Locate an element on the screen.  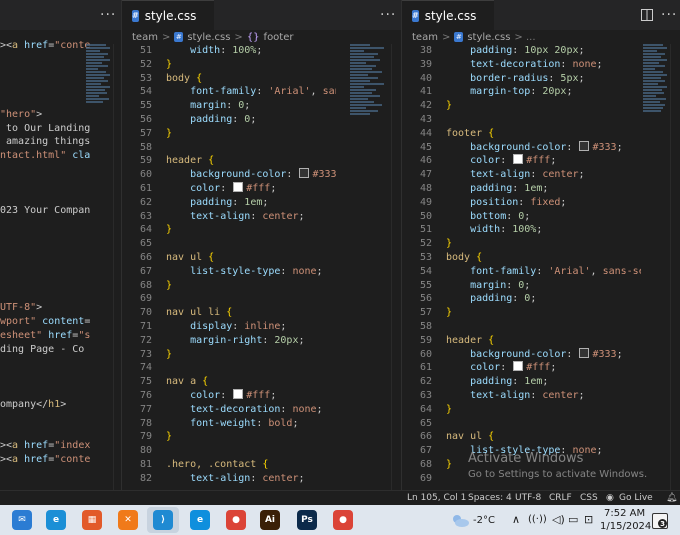
code-line: 60 background-color: #333; is located at coordinates (229, 175).